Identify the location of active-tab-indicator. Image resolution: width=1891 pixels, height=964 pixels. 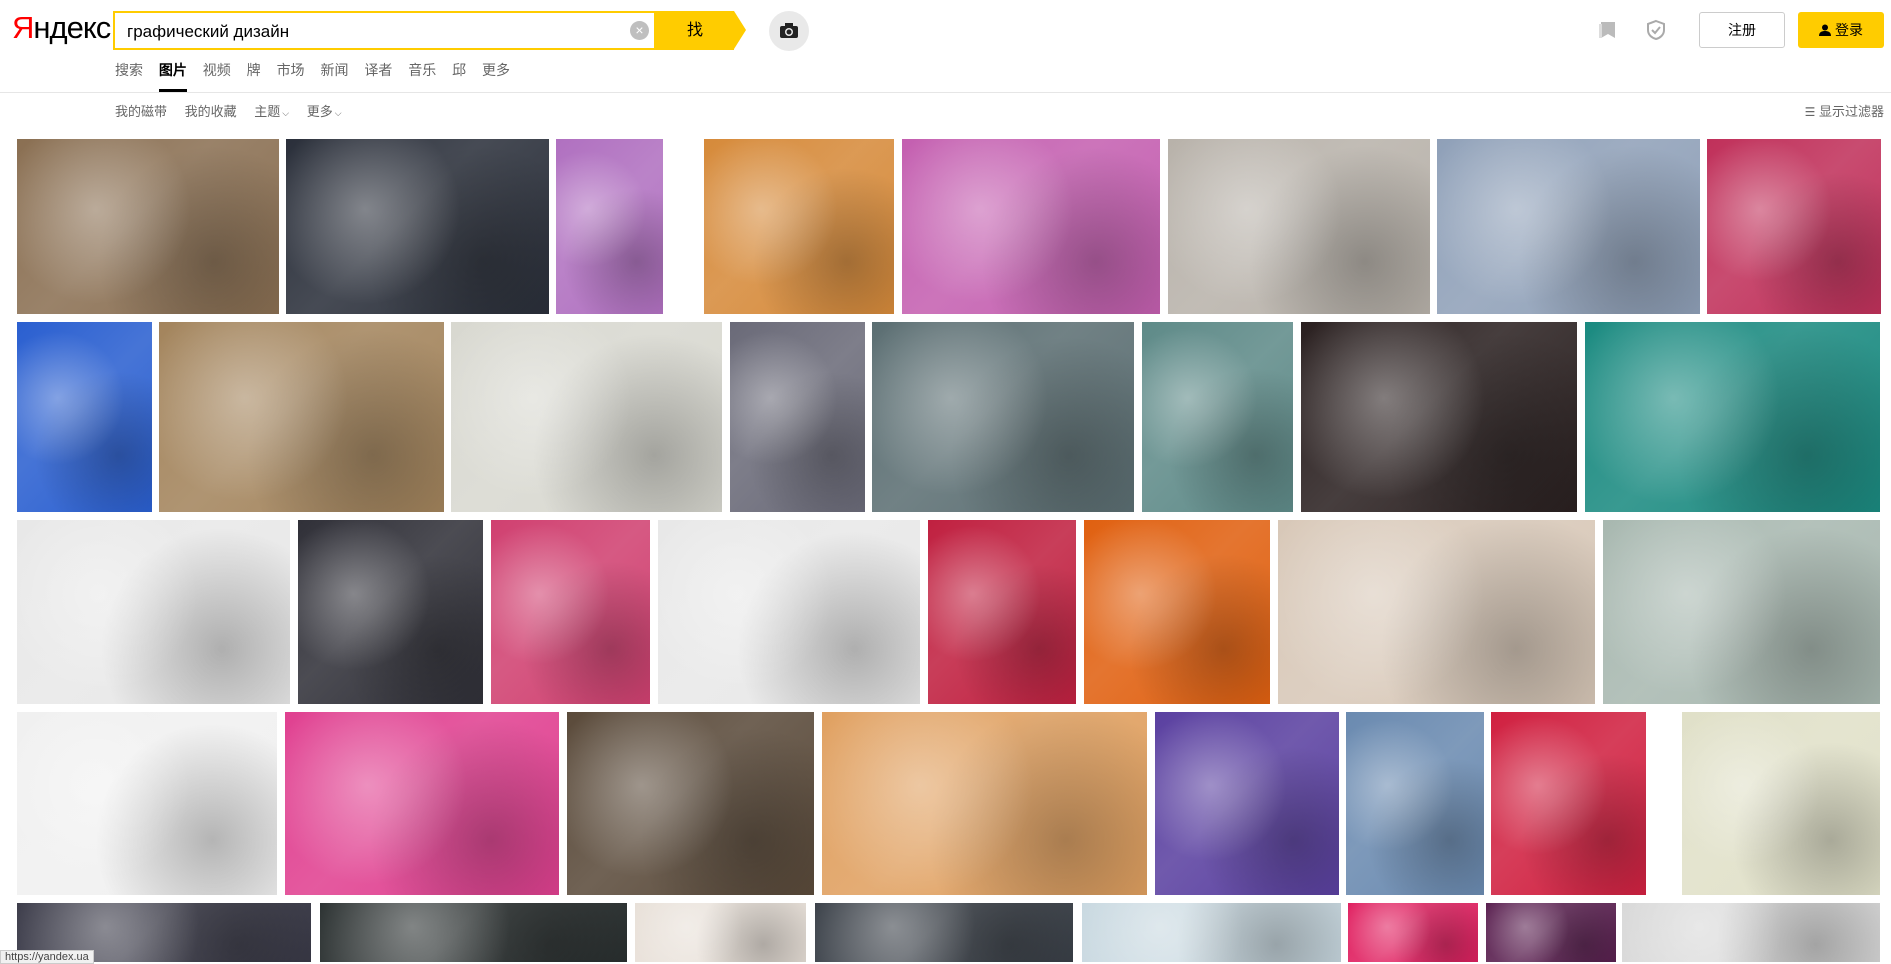
(173, 90).